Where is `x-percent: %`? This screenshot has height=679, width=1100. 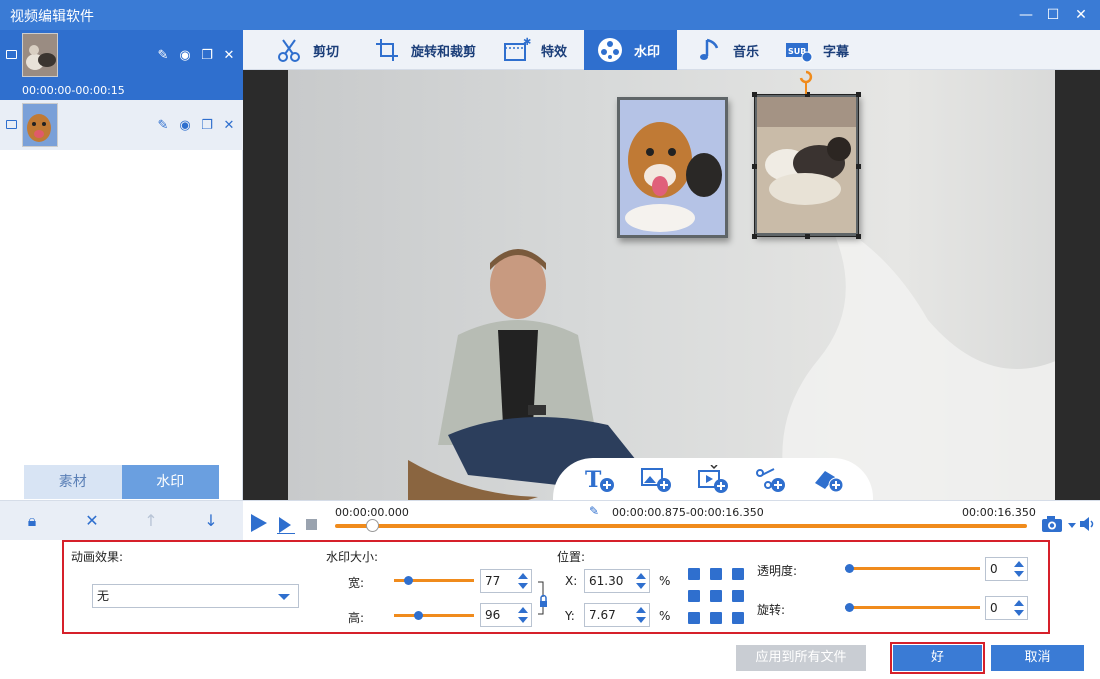 x-percent: % is located at coordinates (665, 581).